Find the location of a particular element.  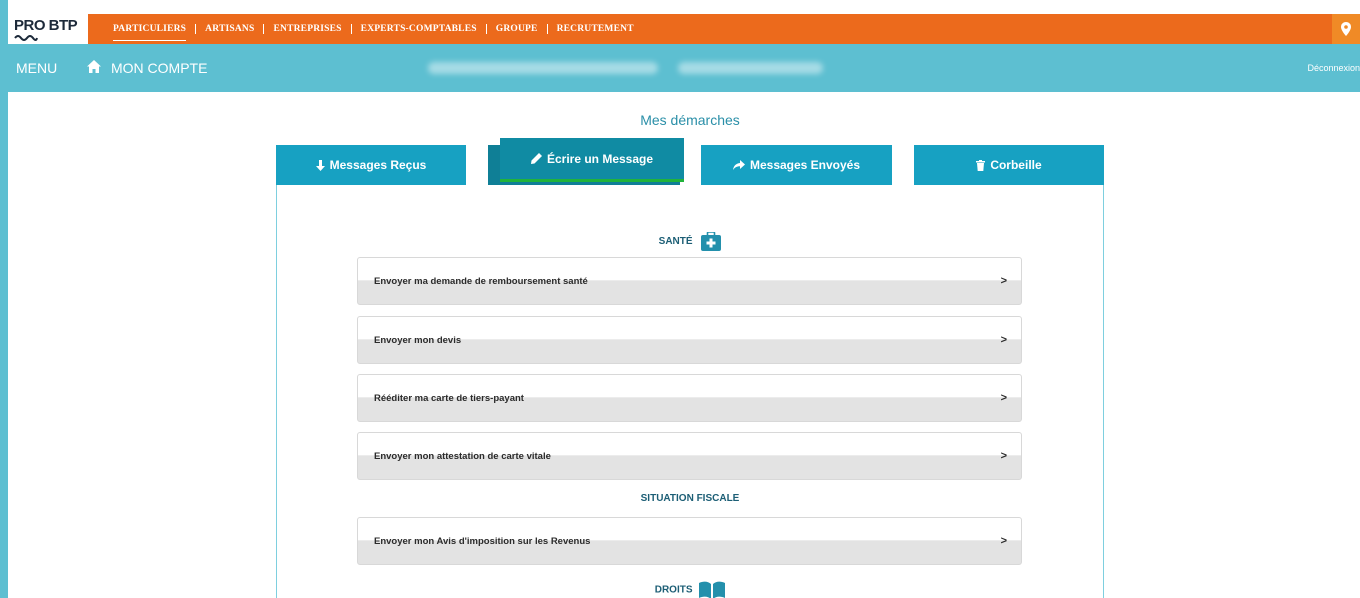

tab-label: Messages Envoyés is located at coordinates (805, 165).